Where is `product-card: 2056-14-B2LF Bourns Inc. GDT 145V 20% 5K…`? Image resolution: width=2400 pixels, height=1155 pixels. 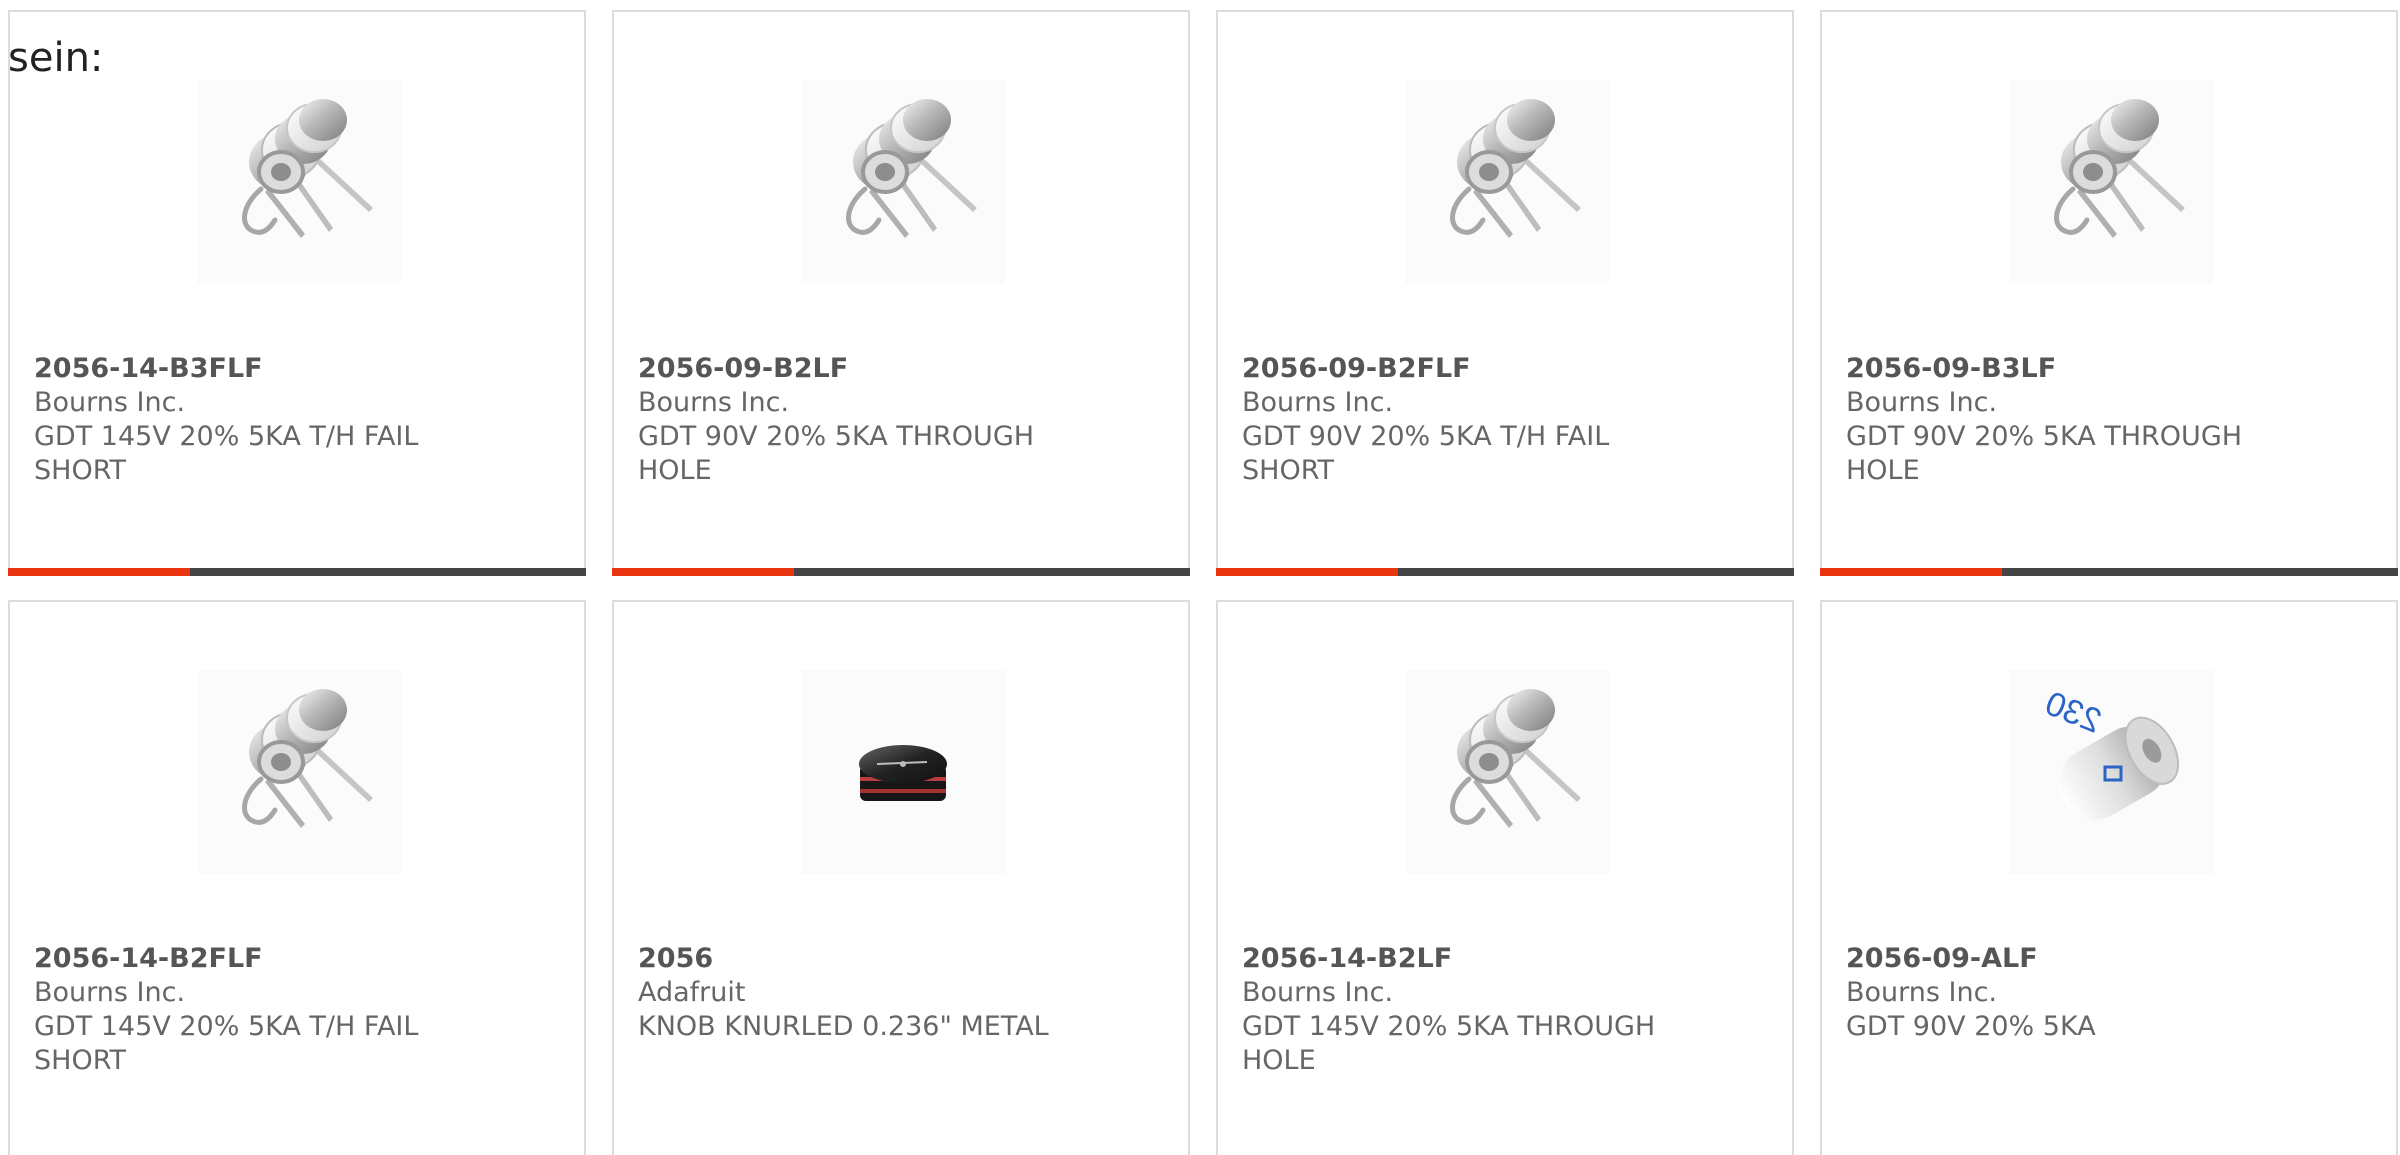 product-card: 2056-14-B2LF Bourns Inc. GDT 145V 20% 5K… is located at coordinates (1505, 877).